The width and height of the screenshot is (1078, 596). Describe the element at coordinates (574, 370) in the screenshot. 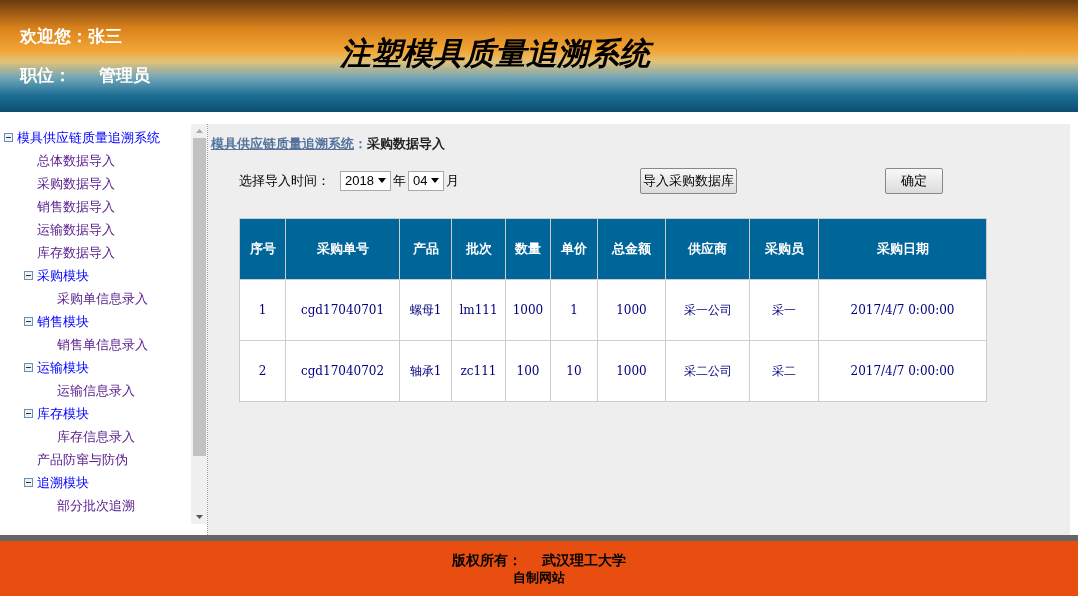

I see `table-cell: 10` at that location.